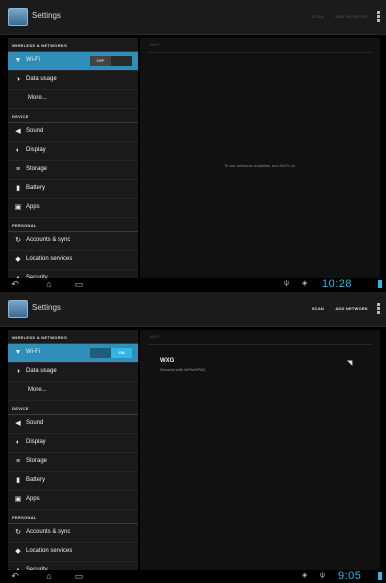  Describe the element at coordinates (260, 368) in the screenshot. I see `network-list-item: WXG Secured with WPA/WPA2 ◥` at that location.